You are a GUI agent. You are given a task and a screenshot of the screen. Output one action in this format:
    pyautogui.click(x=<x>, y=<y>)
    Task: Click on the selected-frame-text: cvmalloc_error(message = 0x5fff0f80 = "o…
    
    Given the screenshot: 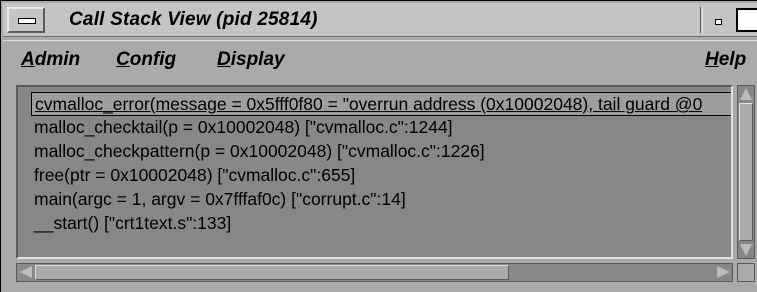 What is the action you would take?
    pyautogui.click(x=369, y=104)
    